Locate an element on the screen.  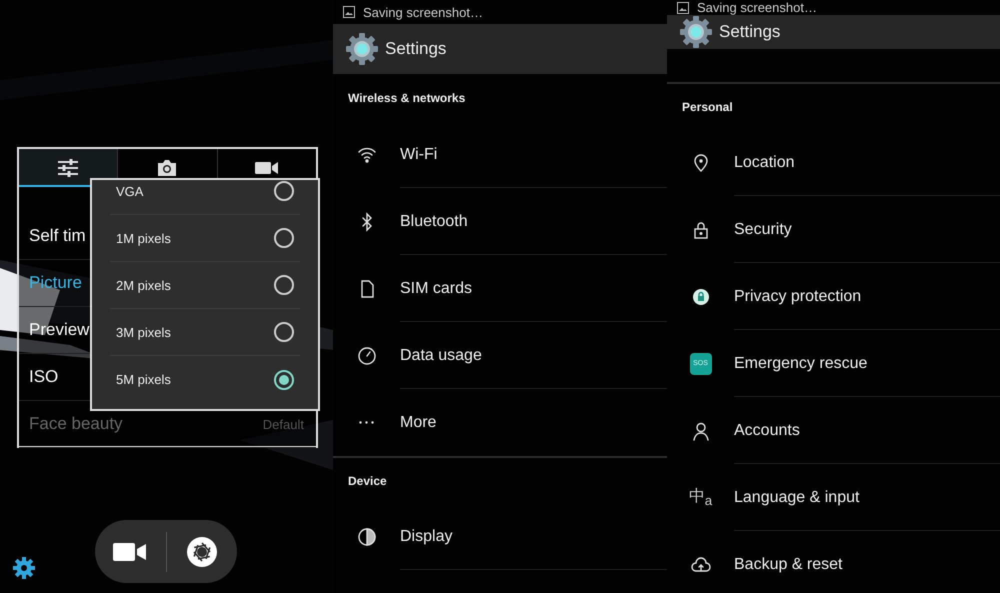
gauge-icon is located at coordinates (366, 356).